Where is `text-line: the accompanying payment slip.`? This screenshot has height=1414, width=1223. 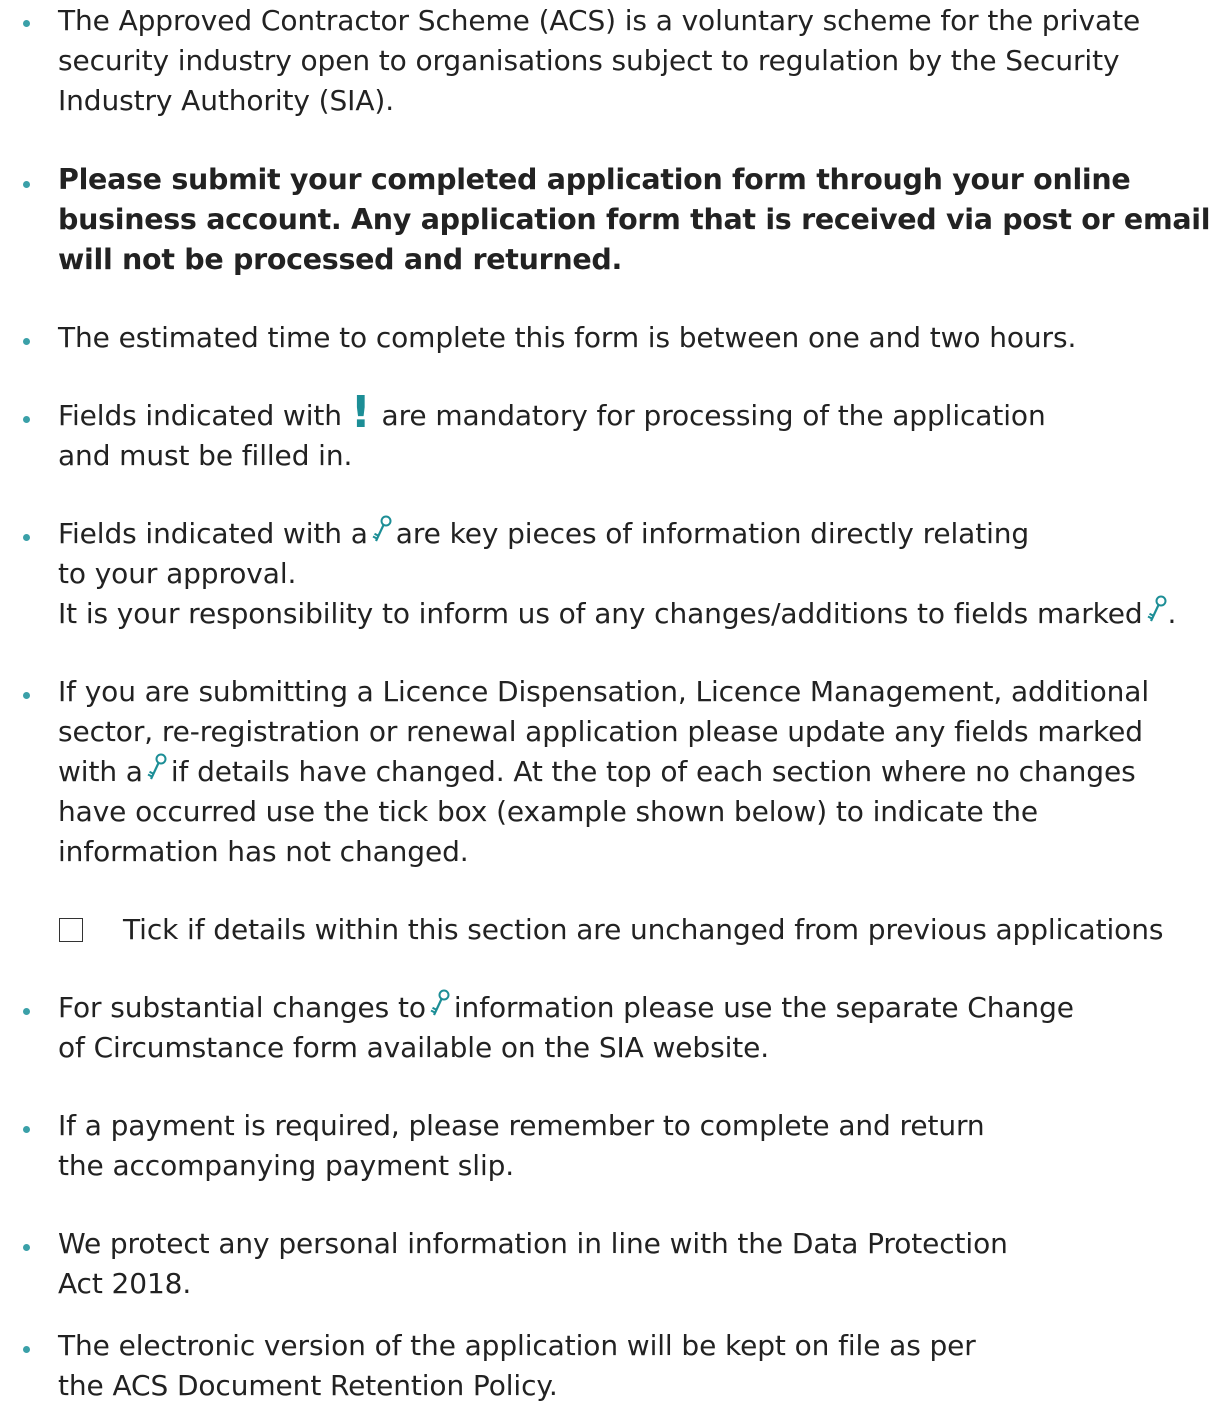
text-line: the accompanying payment slip. is located at coordinates (286, 1165).